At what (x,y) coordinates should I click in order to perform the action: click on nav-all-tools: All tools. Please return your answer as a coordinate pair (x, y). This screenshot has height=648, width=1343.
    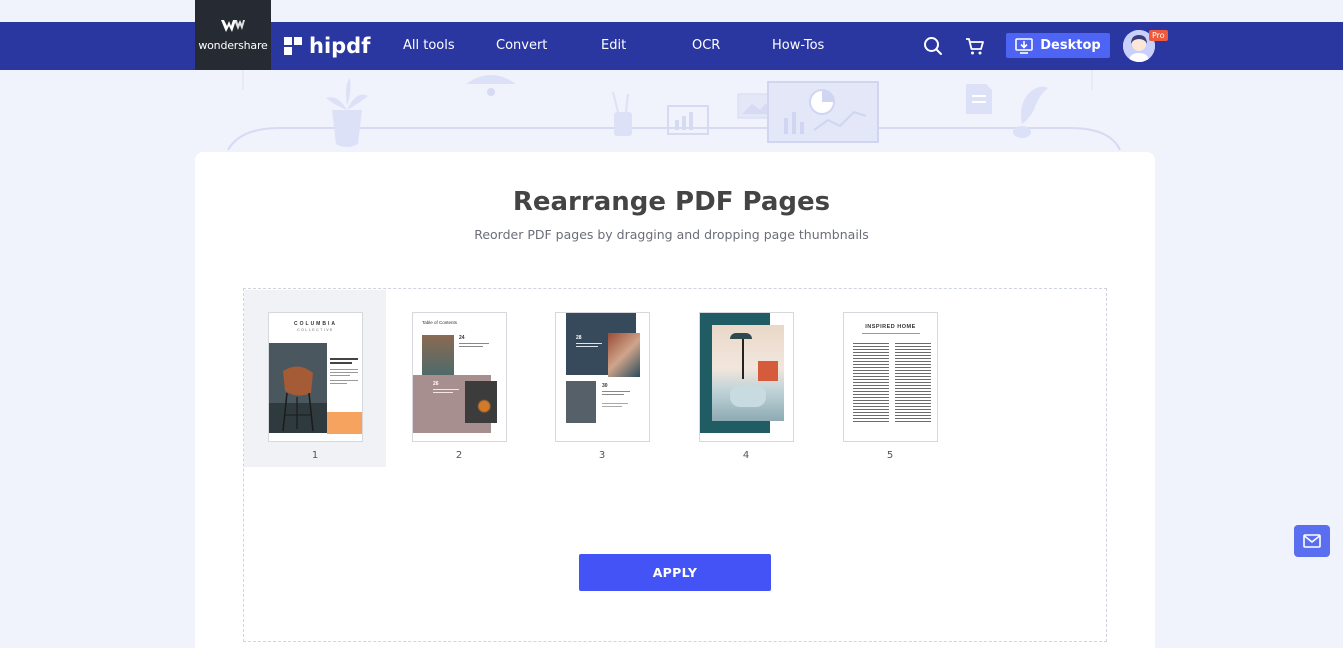
    Looking at the image, I should click on (429, 45).